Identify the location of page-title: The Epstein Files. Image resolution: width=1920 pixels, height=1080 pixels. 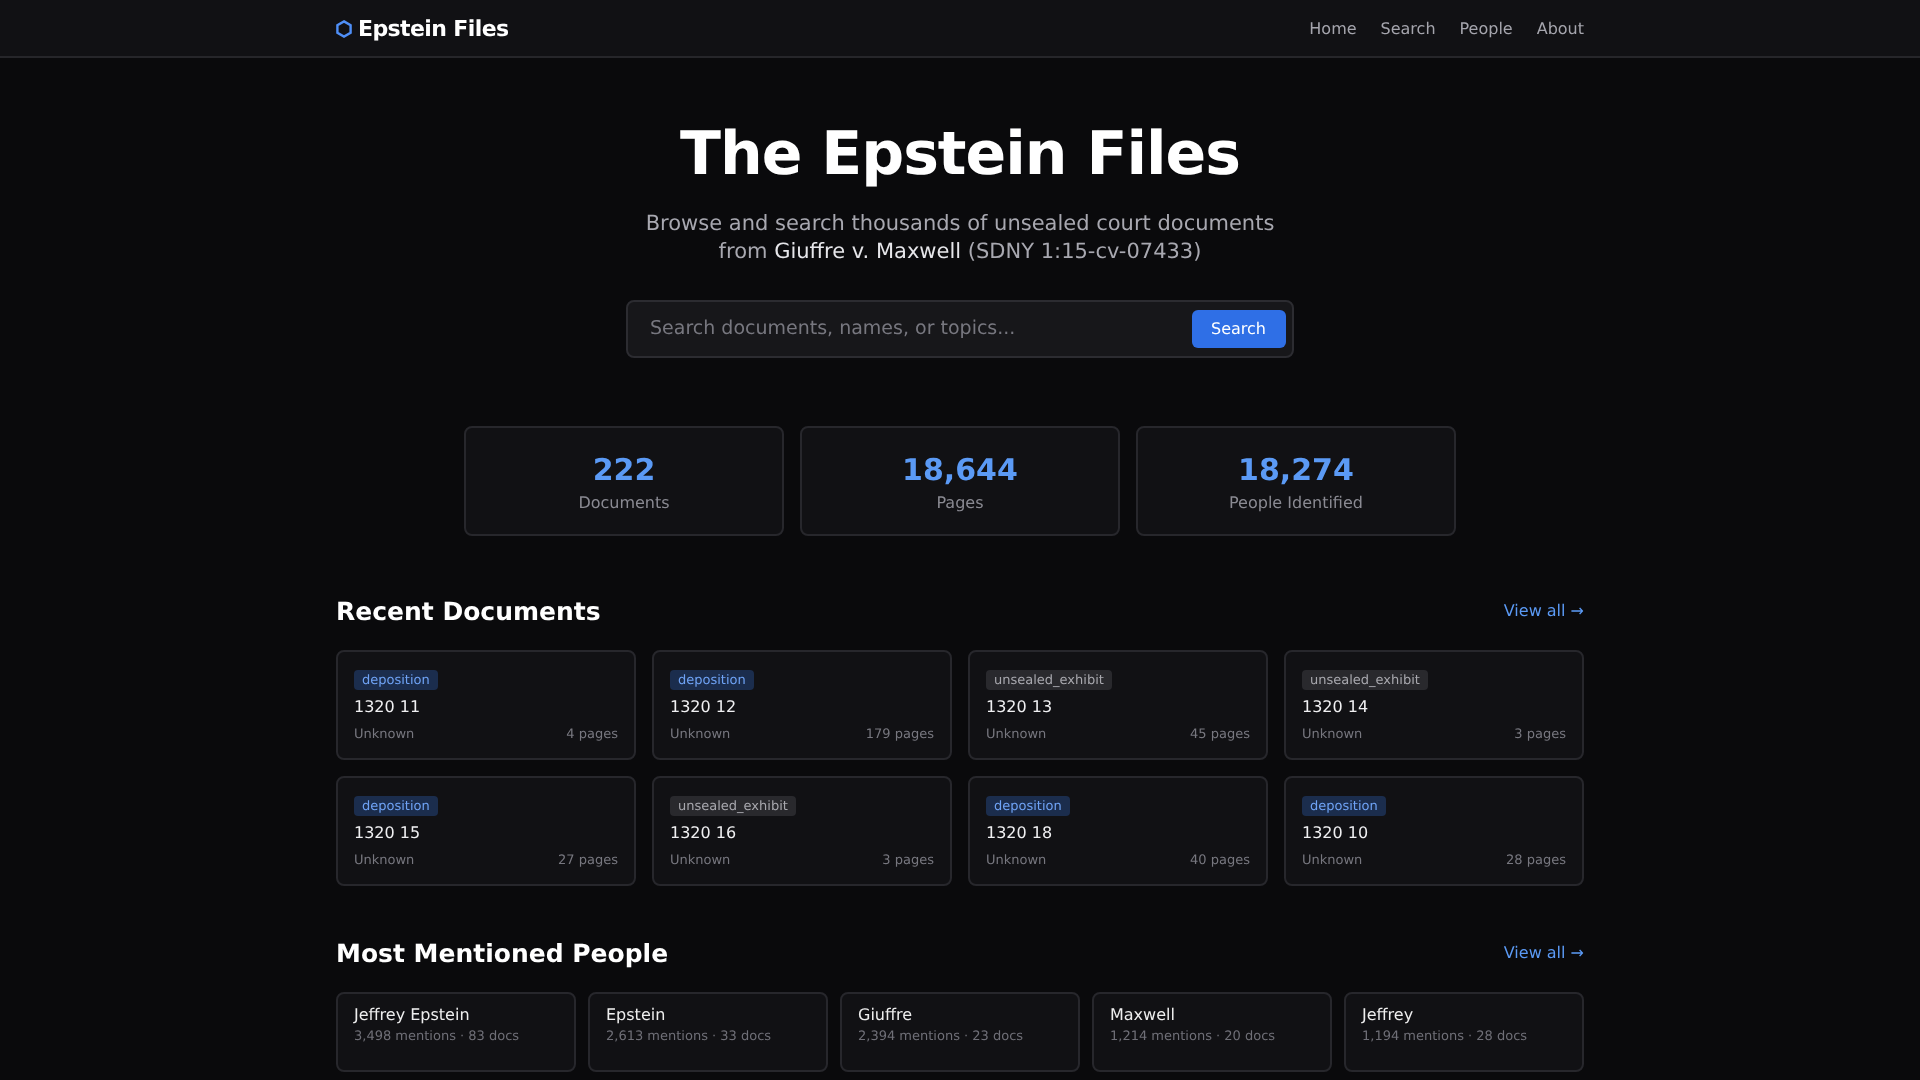
(960, 156).